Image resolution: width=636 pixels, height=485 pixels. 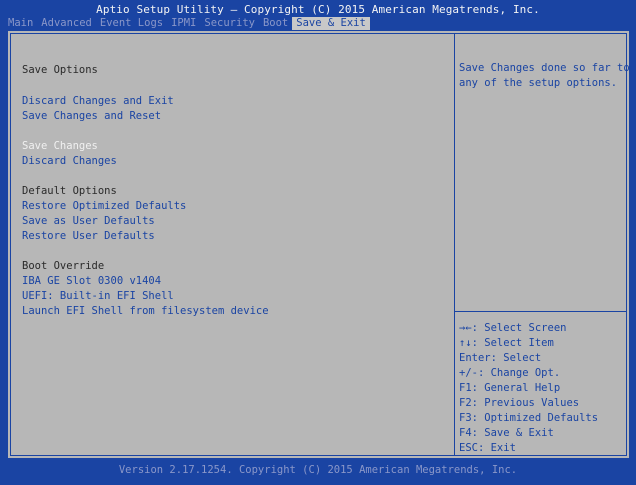 What do you see at coordinates (69, 191) in the screenshot?
I see `section-default-options: Default Options` at bounding box center [69, 191].